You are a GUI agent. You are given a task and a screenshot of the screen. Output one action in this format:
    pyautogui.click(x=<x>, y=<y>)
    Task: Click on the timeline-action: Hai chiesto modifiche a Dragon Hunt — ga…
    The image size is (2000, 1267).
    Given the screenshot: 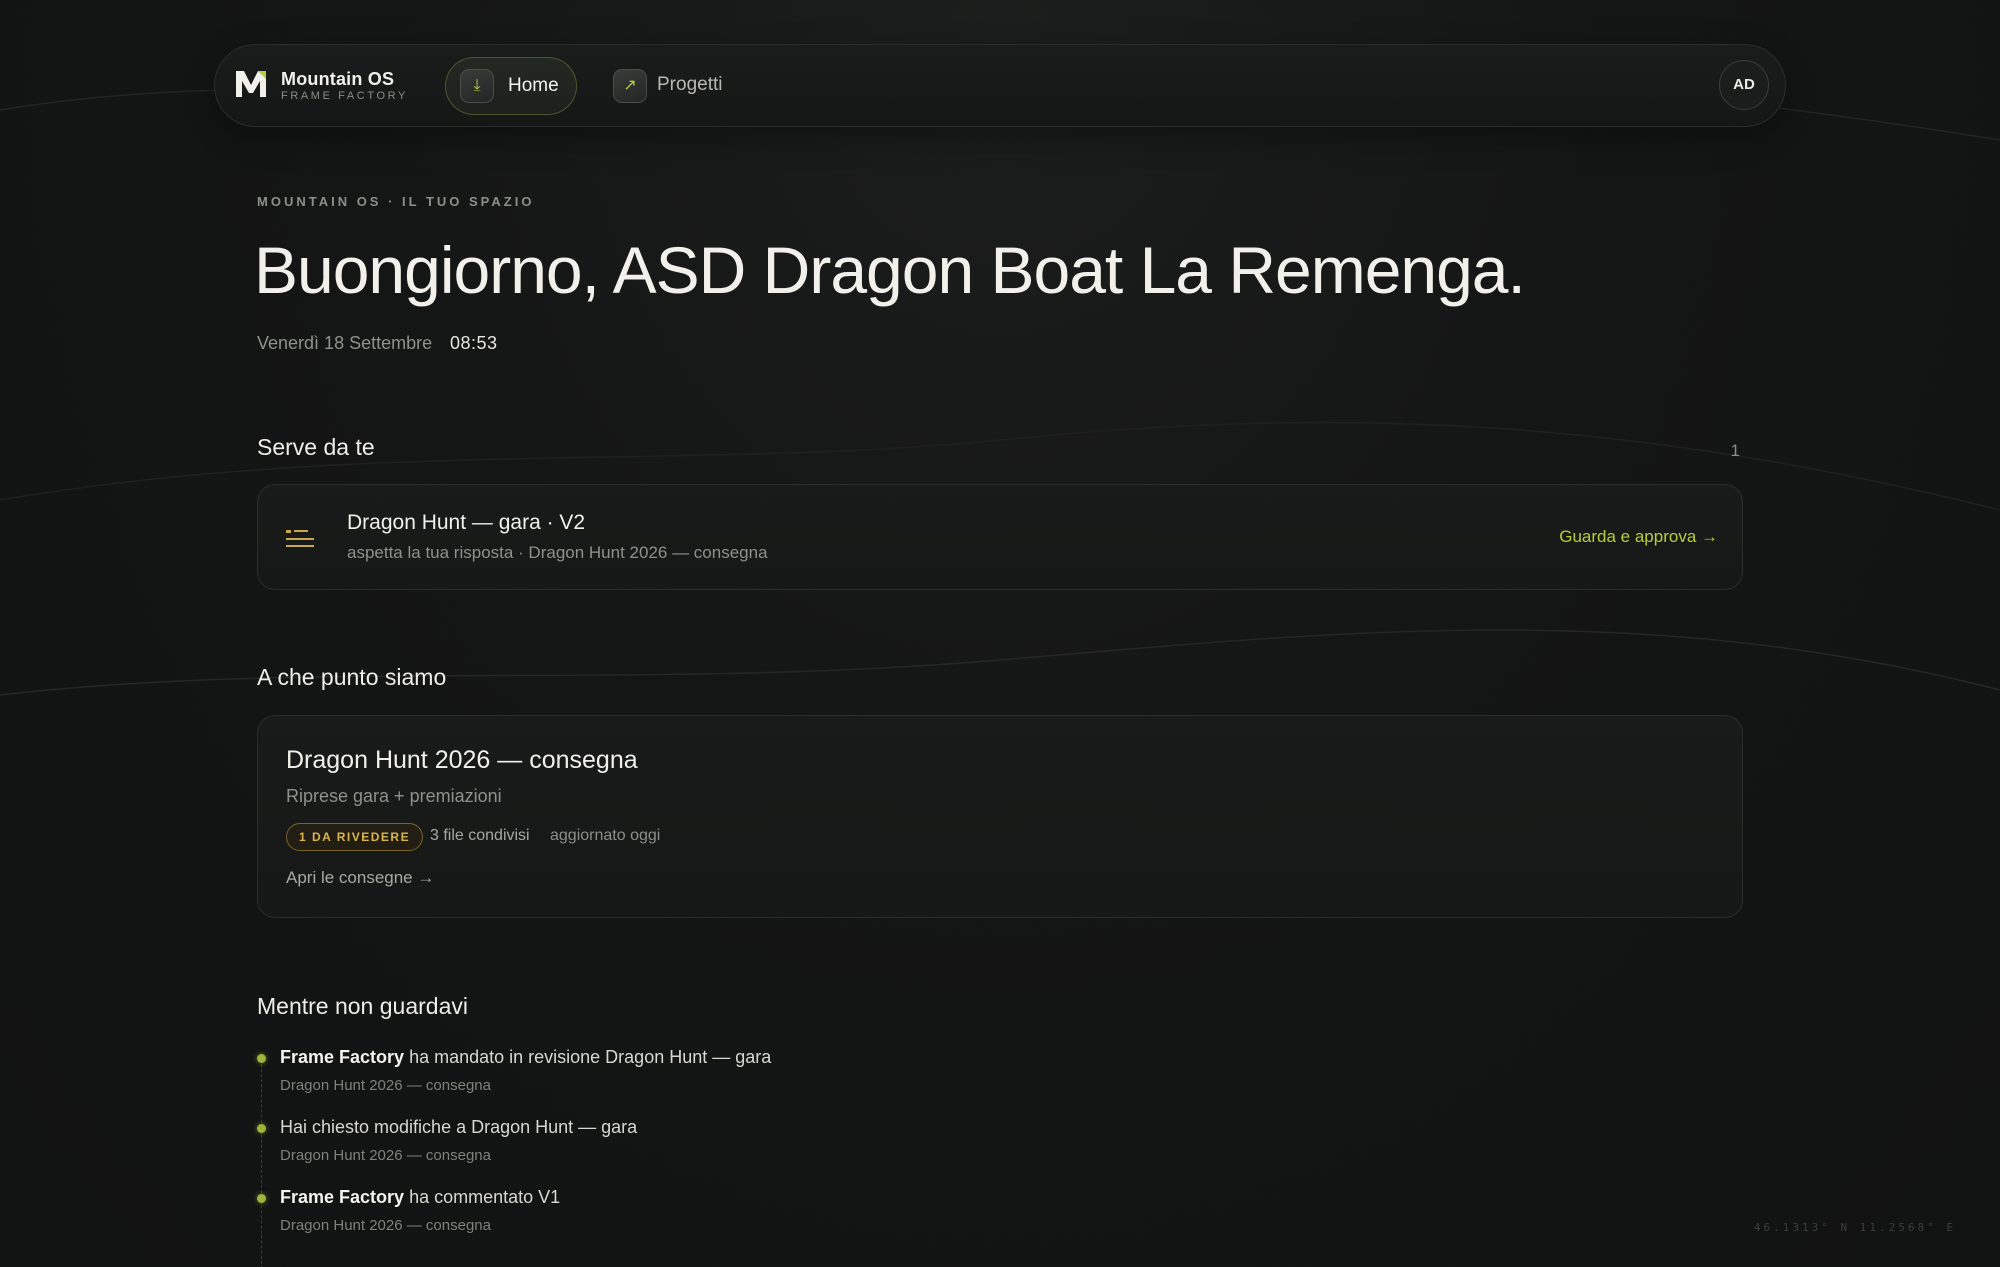 What is the action you would take?
    pyautogui.click(x=459, y=1127)
    